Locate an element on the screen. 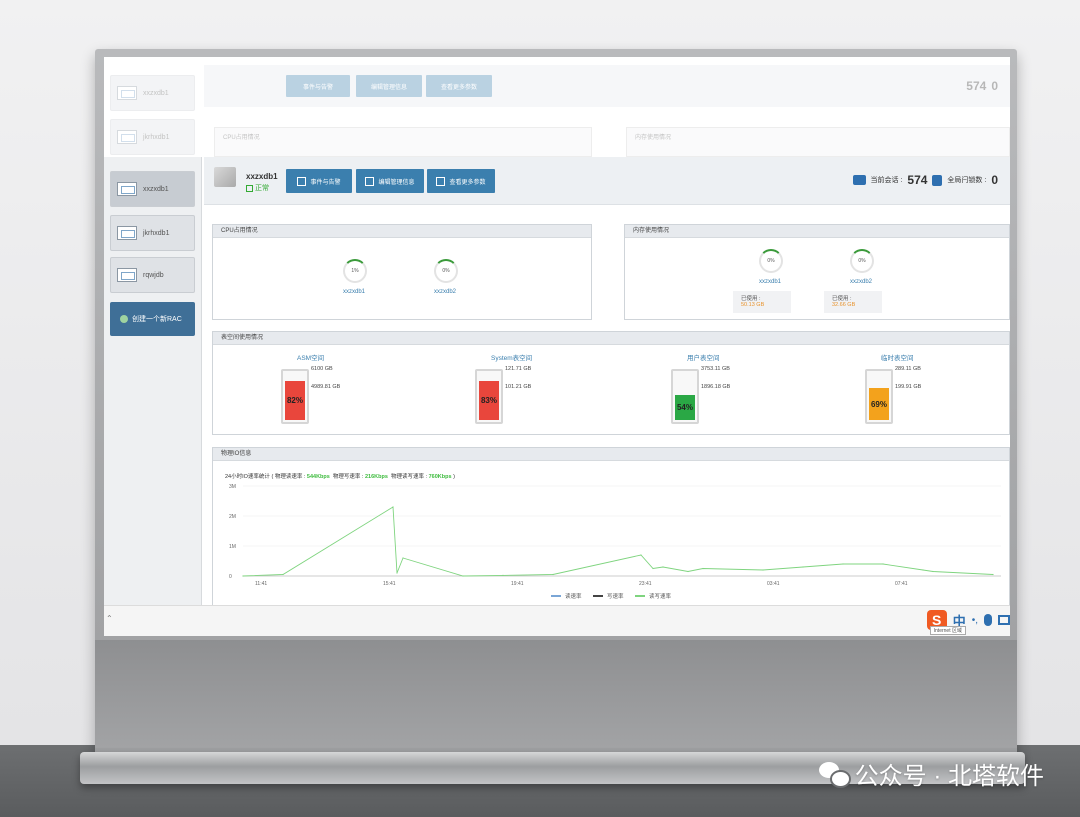 This screenshot has width=1080, height=817. tablespace-fill: 54% is located at coordinates (685, 407).